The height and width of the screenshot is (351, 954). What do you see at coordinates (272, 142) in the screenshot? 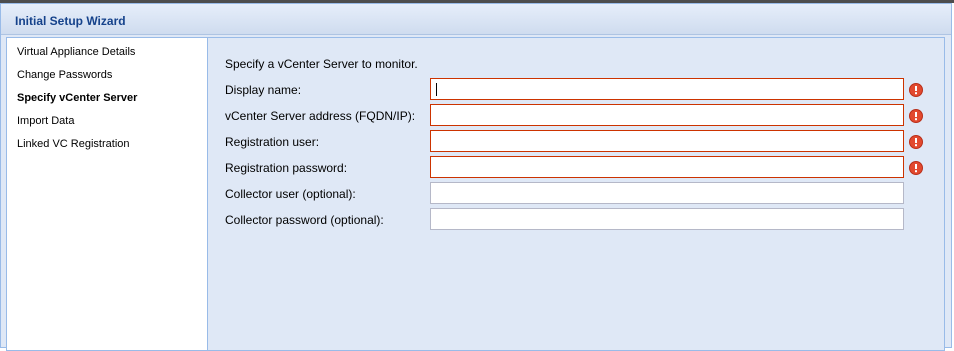
I see `registration-user-label: Registration user:` at bounding box center [272, 142].